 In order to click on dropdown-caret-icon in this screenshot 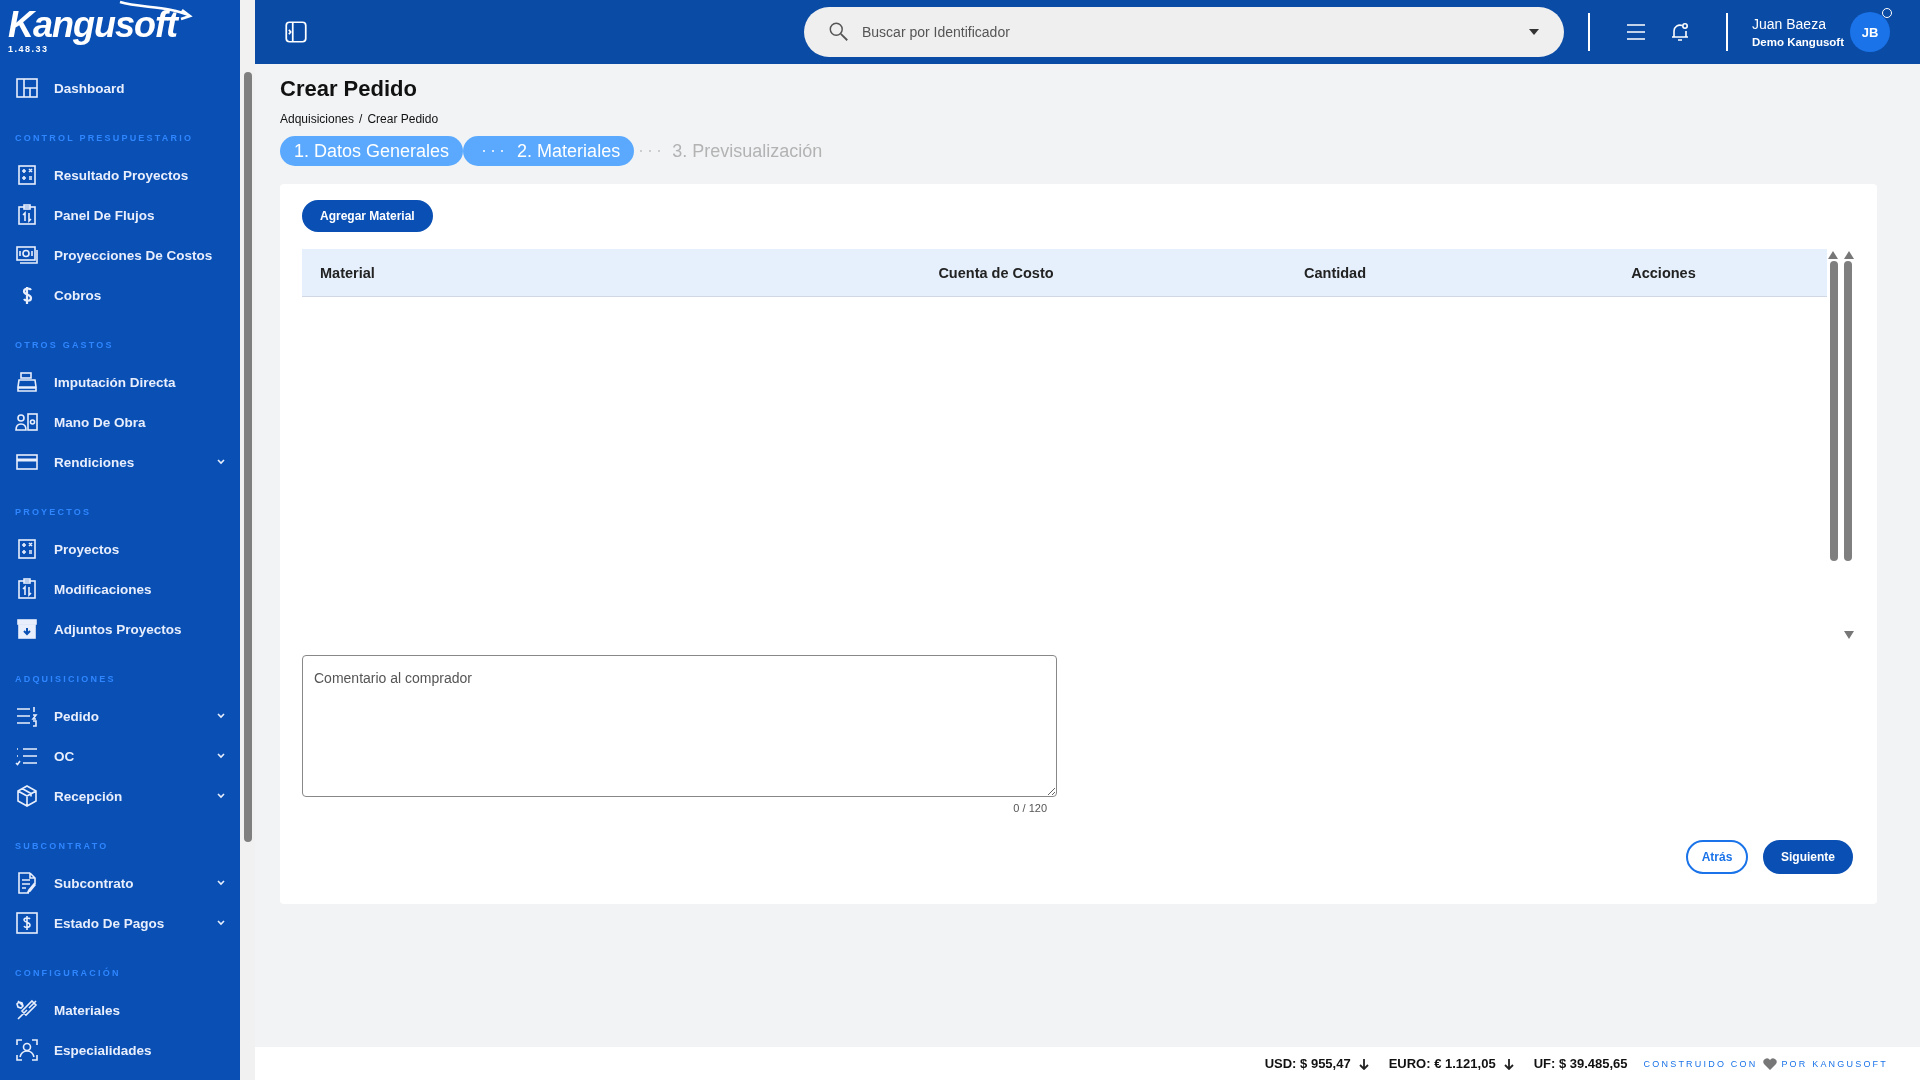, I will do `click(1534, 32)`.